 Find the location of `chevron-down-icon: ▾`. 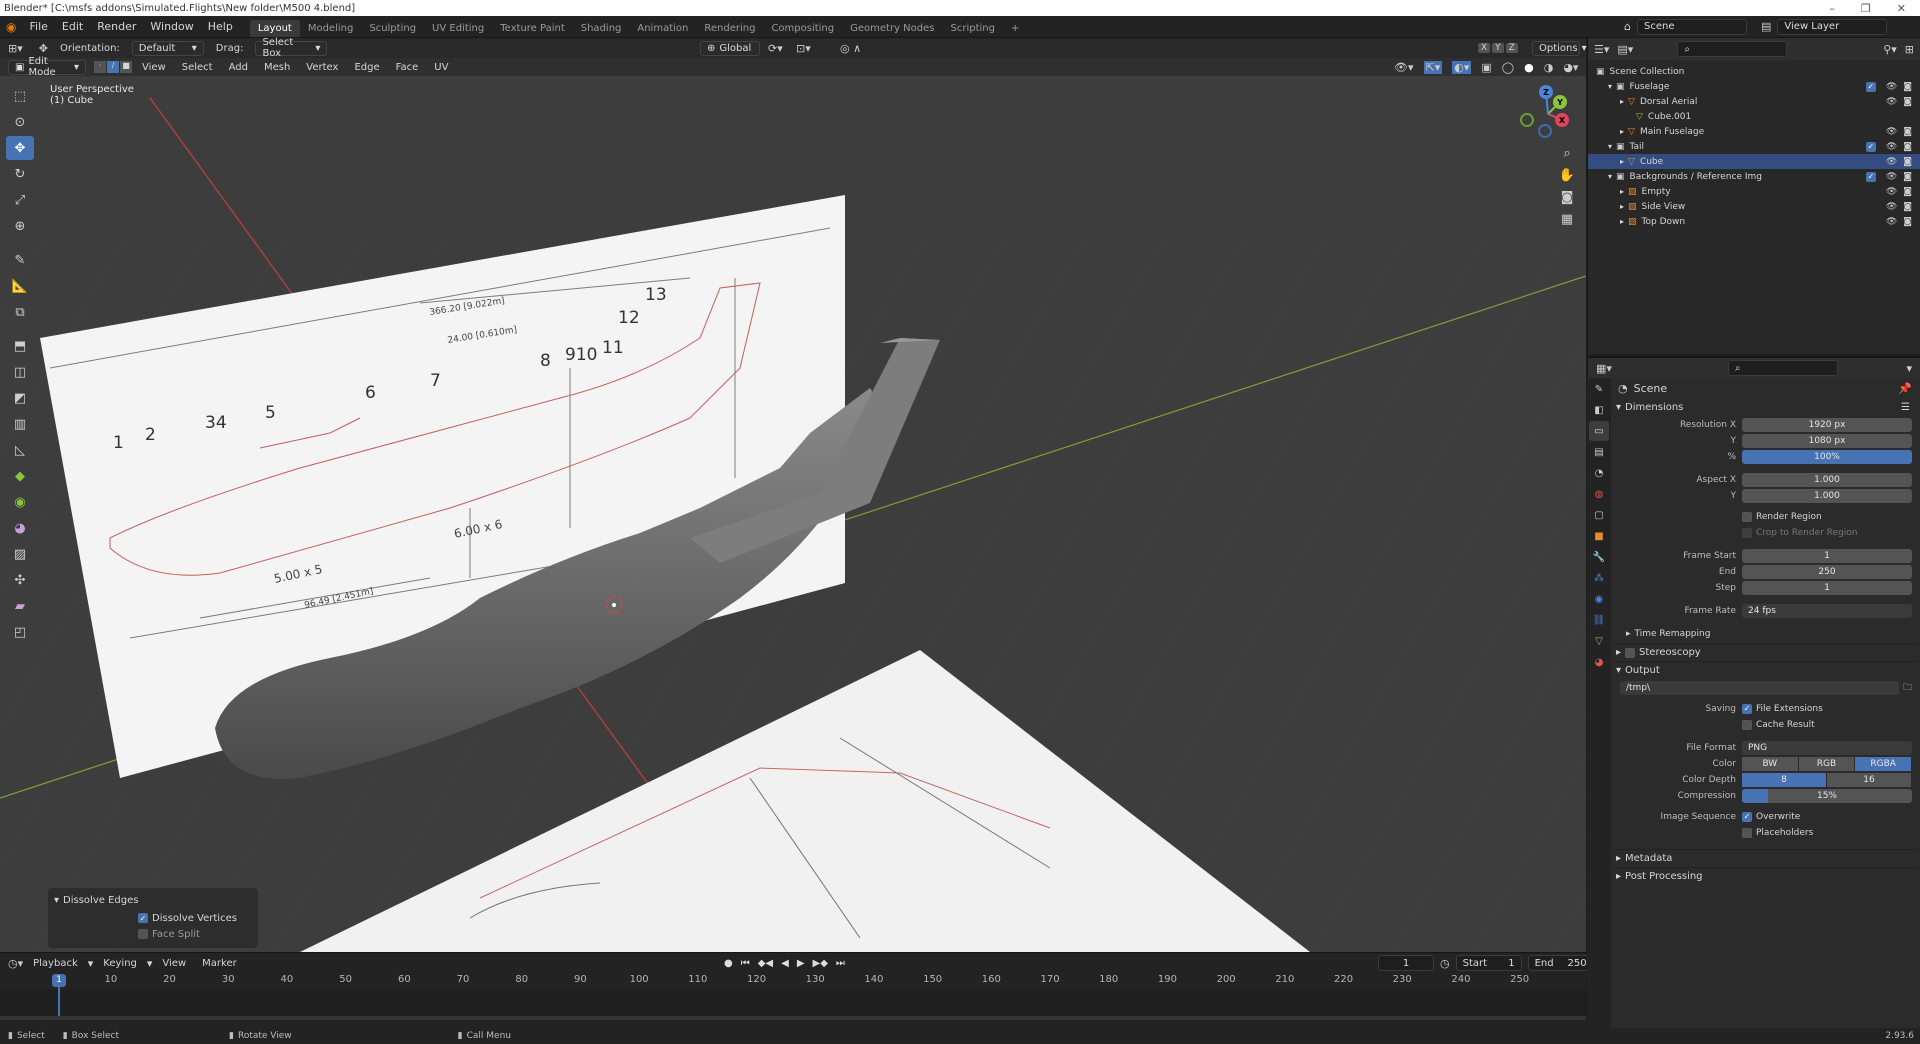

chevron-down-icon: ▾ is located at coordinates (1909, 368).